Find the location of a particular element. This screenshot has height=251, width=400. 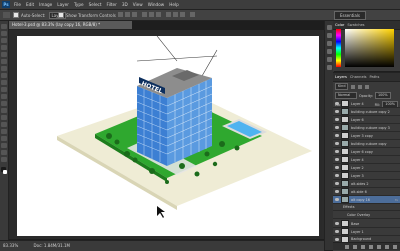

add-style-icon is located at coordinates (355, 246).